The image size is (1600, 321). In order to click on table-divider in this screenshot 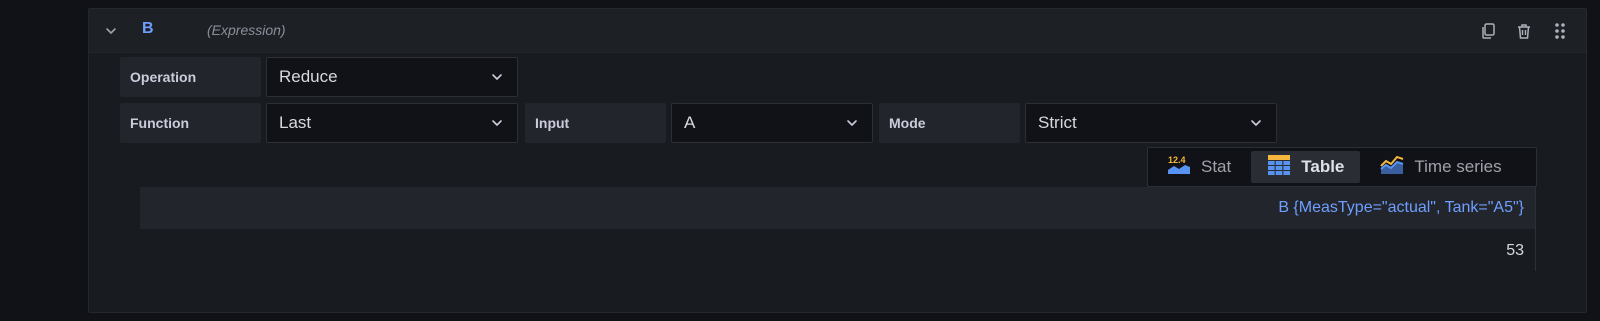, I will do `click(1535, 229)`.